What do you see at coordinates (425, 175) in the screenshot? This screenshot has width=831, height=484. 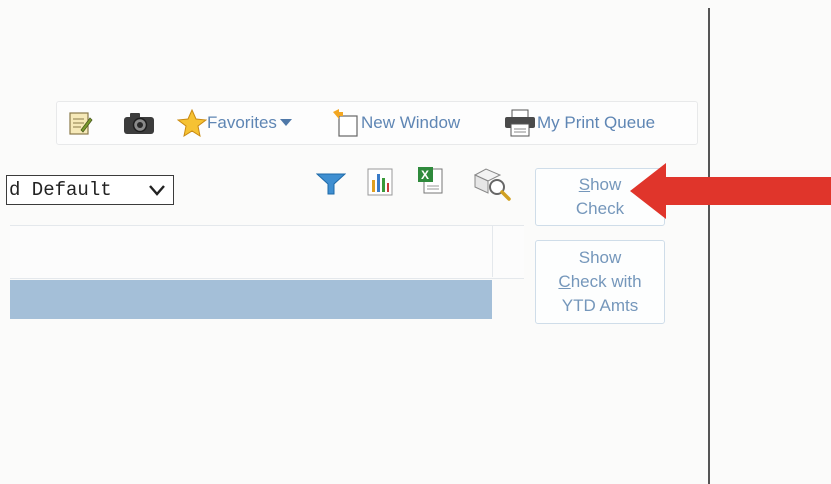 I see `svg-text: X` at bounding box center [425, 175].